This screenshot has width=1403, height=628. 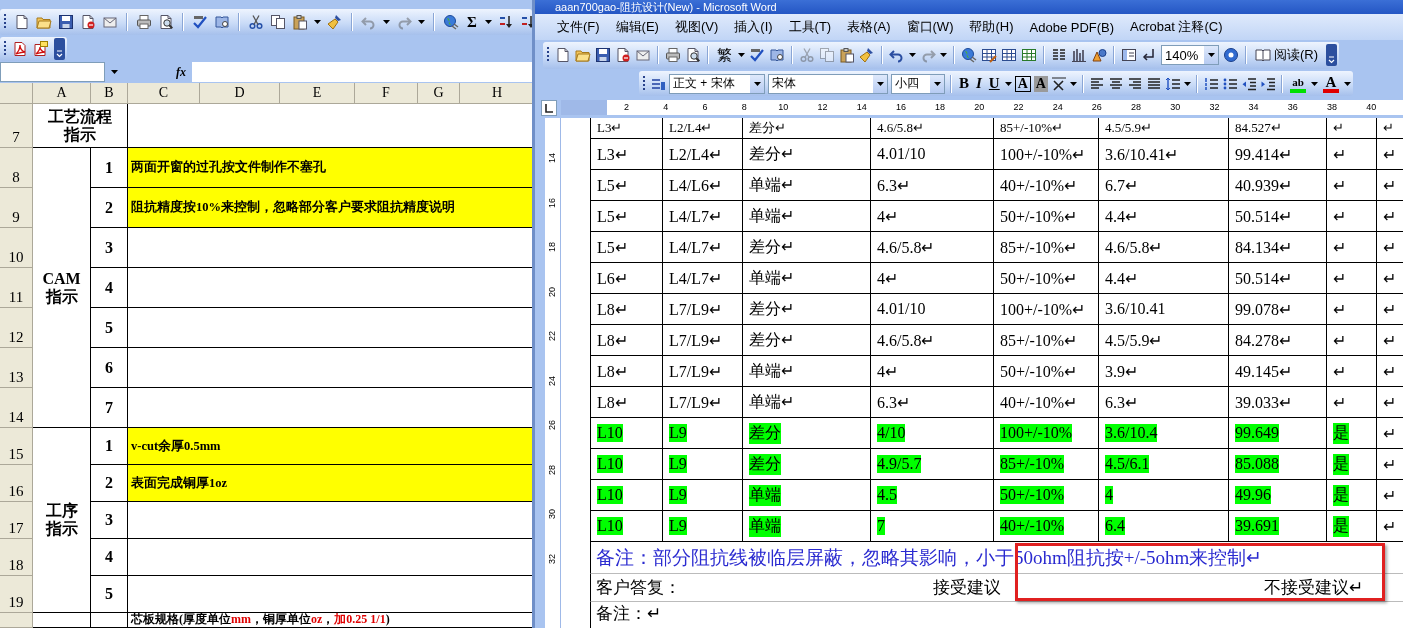 What do you see at coordinates (1190, 55) in the screenshot?
I see `zoom-dropdown: 140%` at bounding box center [1190, 55].